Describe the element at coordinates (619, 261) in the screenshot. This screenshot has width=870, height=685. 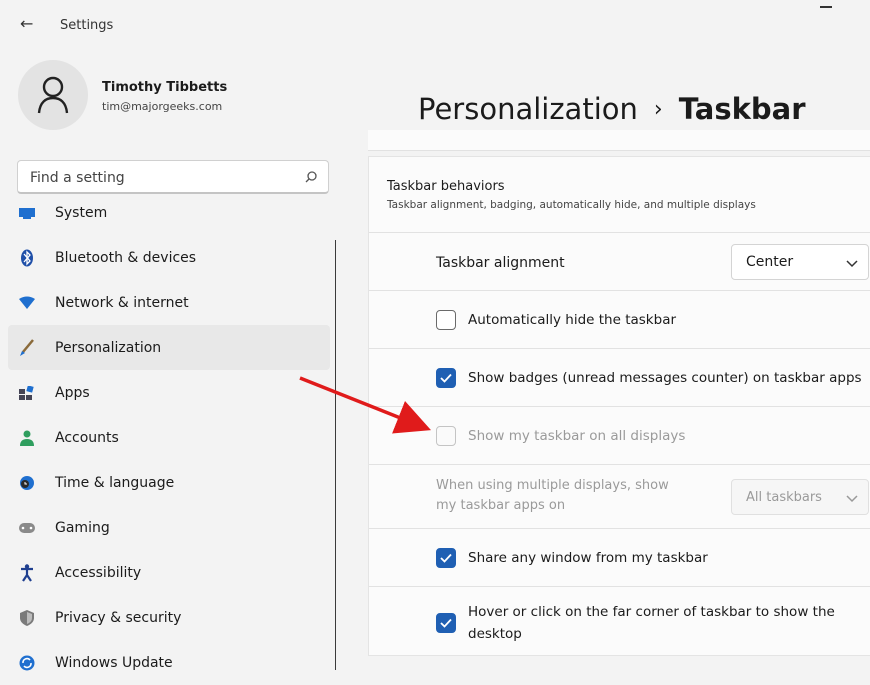
I see `setting-row-alignment: Taskbar alignment Center` at that location.